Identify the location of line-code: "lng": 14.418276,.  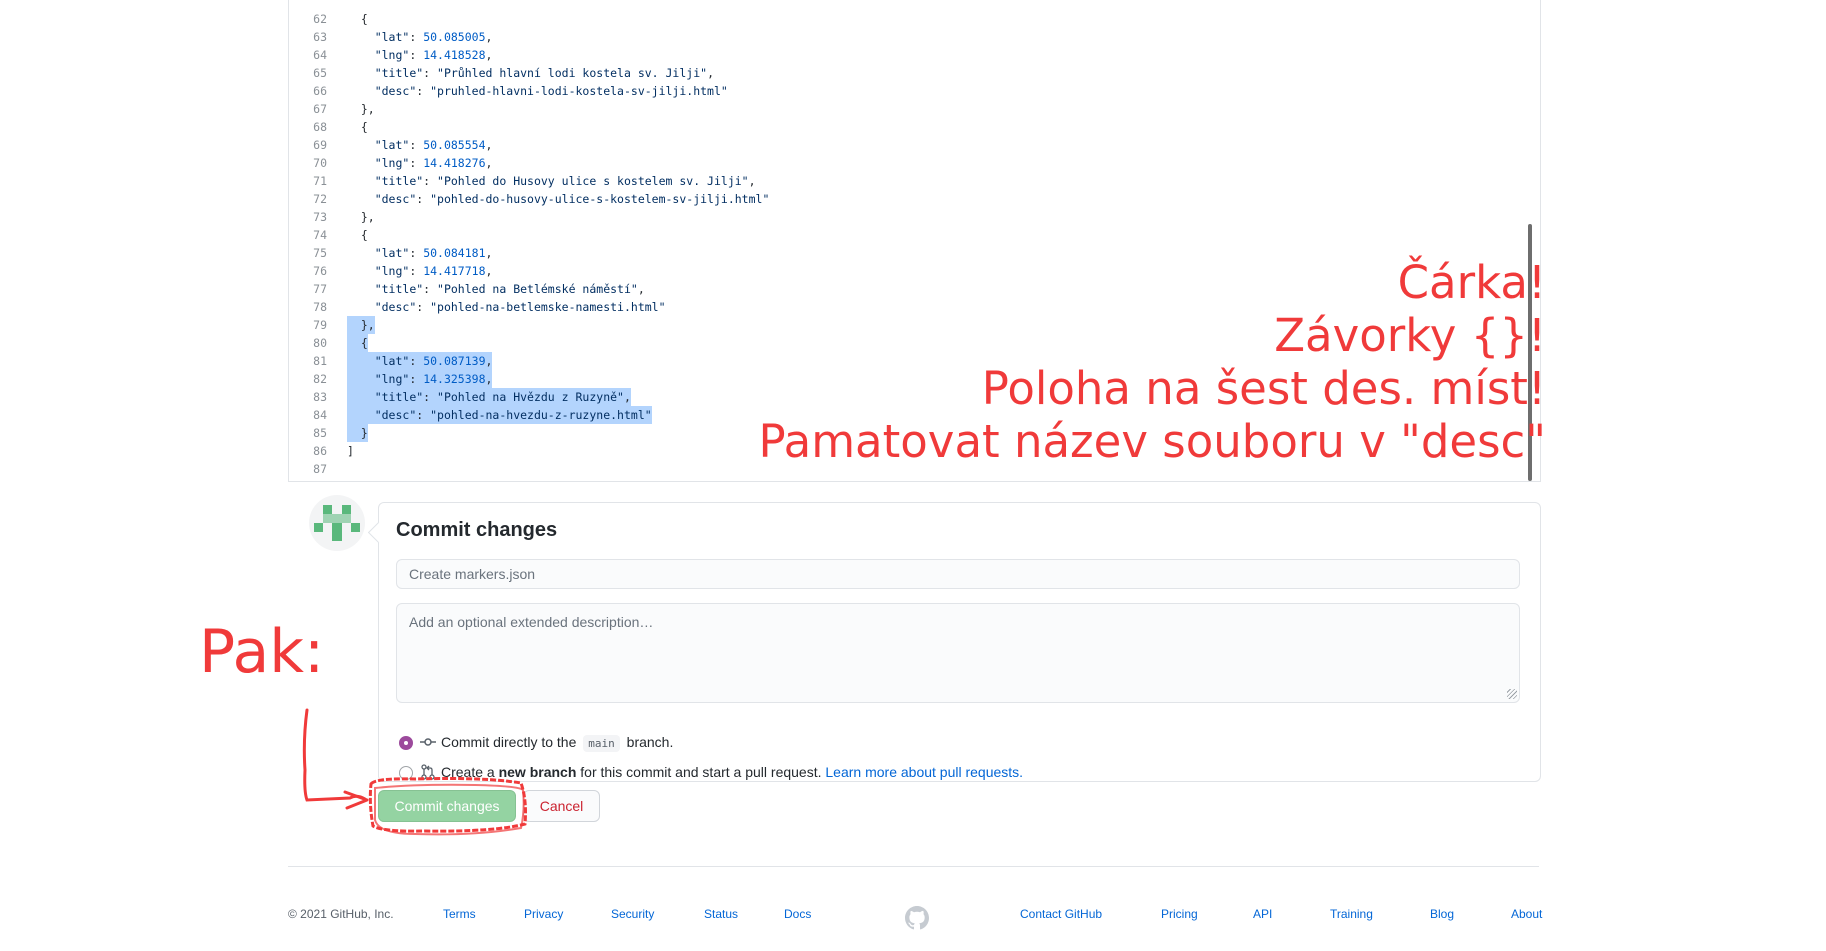
(433, 163).